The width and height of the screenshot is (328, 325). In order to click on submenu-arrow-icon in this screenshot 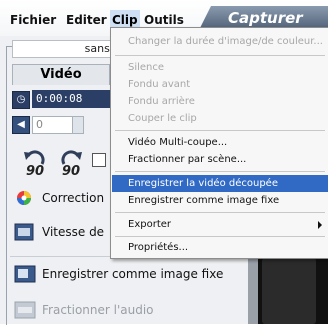, I will do `click(320, 225)`.